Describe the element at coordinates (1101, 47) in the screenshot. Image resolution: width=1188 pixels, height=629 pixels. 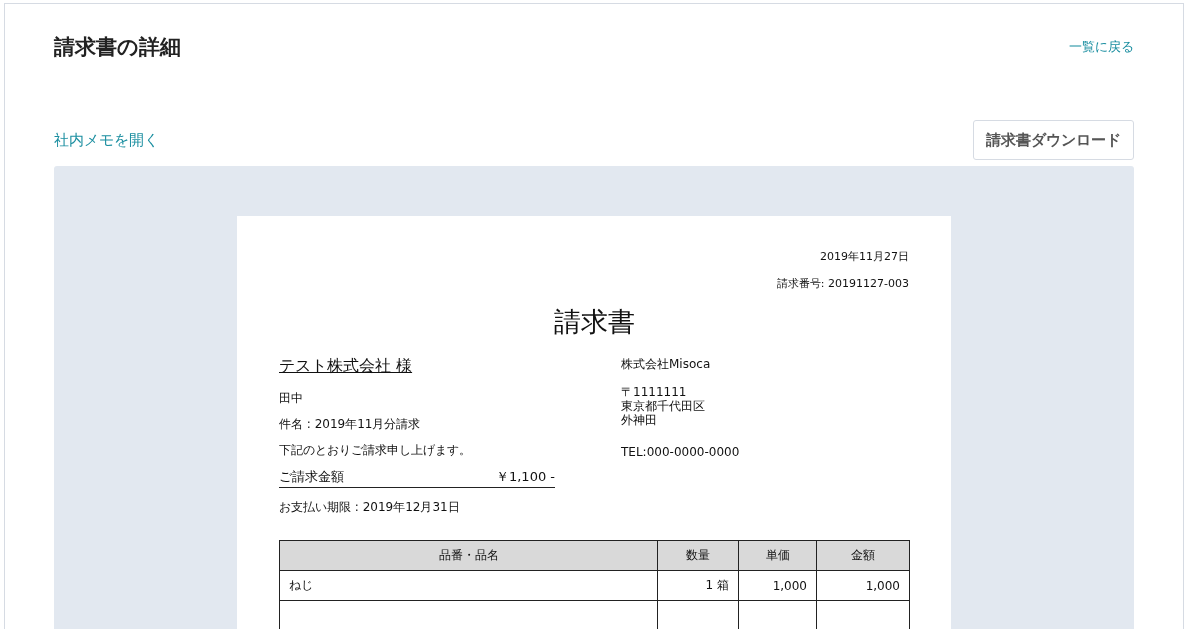
I see `back-link: 一覧に戻る` at that location.